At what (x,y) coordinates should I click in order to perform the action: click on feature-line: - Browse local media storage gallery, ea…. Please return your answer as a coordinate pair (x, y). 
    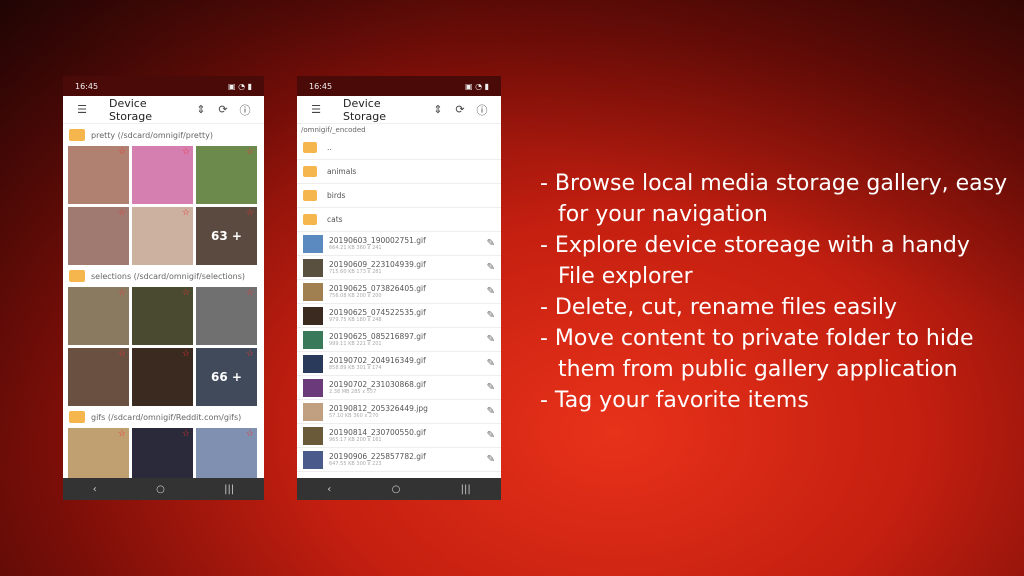
    Looking at the image, I should click on (774, 183).